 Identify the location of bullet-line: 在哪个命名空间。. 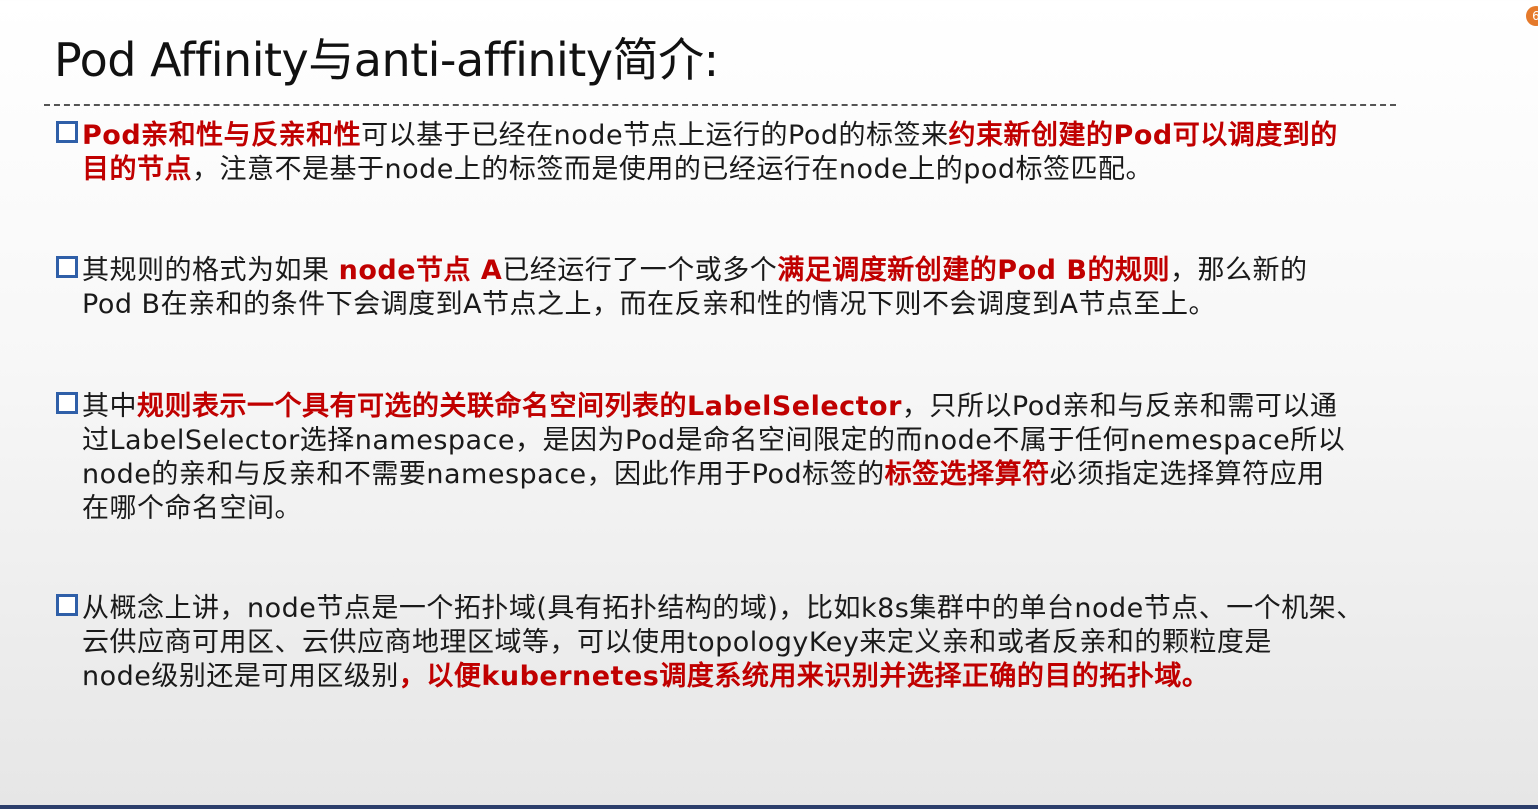
(776, 509).